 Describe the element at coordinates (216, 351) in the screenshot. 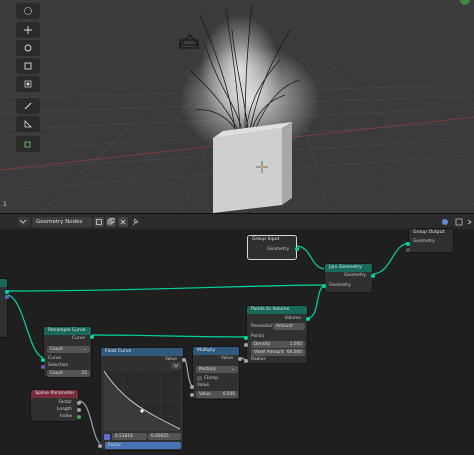

I see `multiply-title: Multiply` at that location.